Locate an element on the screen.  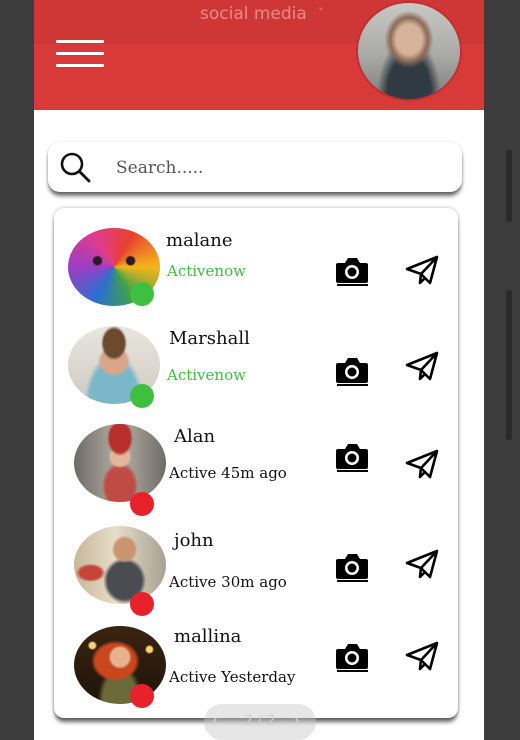
contact-row: Alan Active 45m ago is located at coordinates (256, 467).